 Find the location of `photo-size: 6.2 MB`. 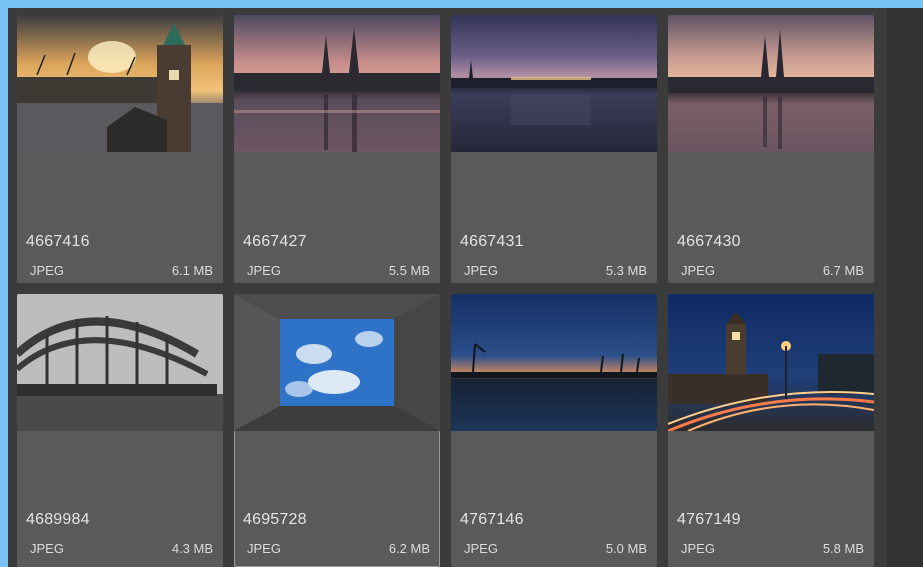

photo-size: 6.2 MB is located at coordinates (409, 548).